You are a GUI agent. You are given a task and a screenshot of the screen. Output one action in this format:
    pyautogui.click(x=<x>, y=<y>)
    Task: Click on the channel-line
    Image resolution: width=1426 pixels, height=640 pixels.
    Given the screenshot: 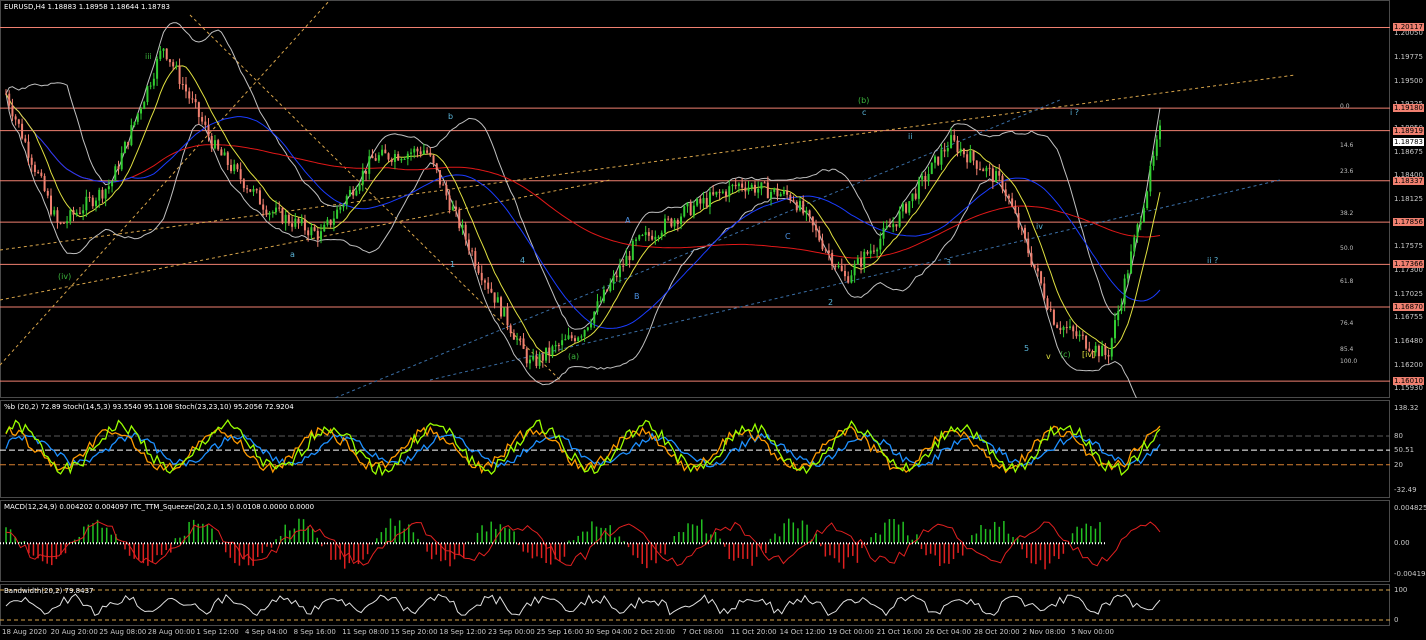 What is the action you would take?
    pyautogui.click(x=375, y=197)
    